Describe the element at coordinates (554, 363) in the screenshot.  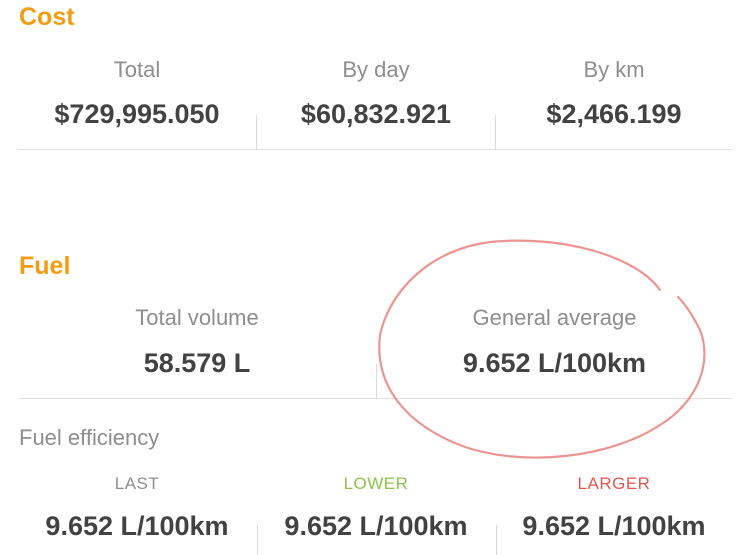
I see `fuel-general-average-value: 9.652 L/100km` at that location.